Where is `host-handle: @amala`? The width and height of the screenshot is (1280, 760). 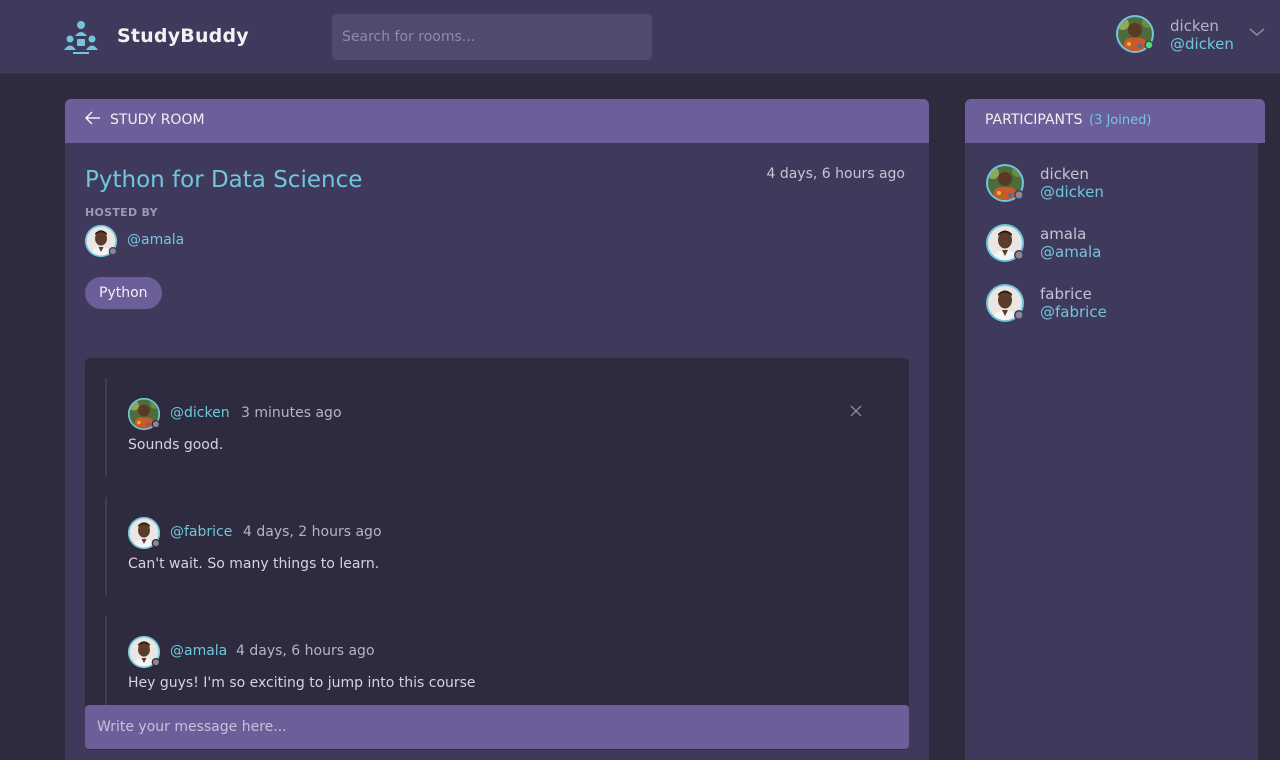
host-handle: @amala is located at coordinates (155, 240).